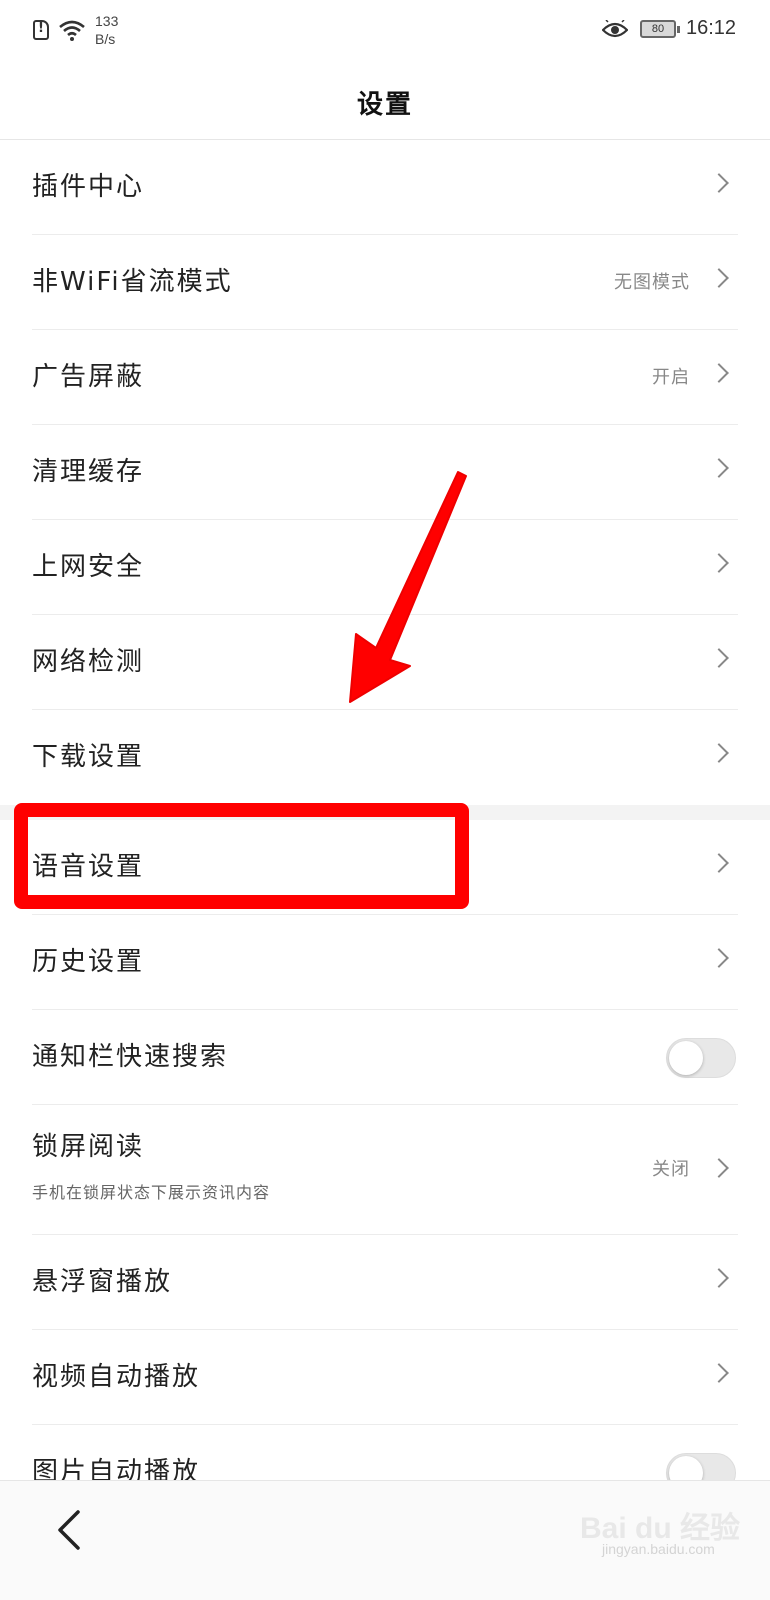 This screenshot has width=770, height=1600. What do you see at coordinates (385, 757) in the screenshot?
I see `setting-download: 下载设置` at bounding box center [385, 757].